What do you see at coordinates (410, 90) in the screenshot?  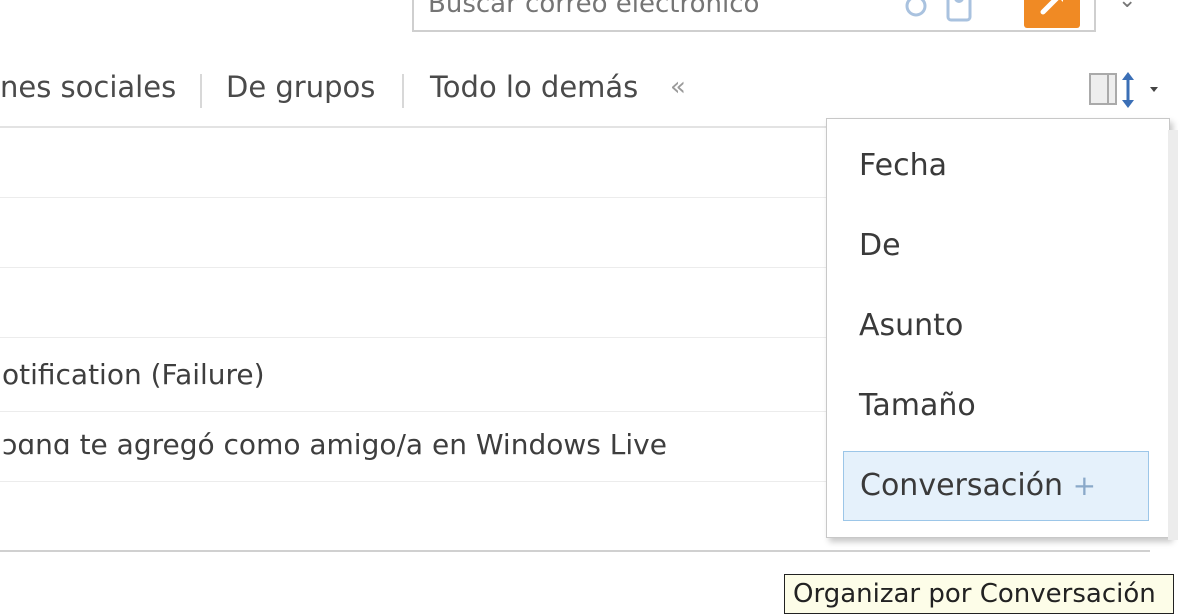 I see `filter-bar: nes sociales De grupos Todo lo demás «` at bounding box center [410, 90].